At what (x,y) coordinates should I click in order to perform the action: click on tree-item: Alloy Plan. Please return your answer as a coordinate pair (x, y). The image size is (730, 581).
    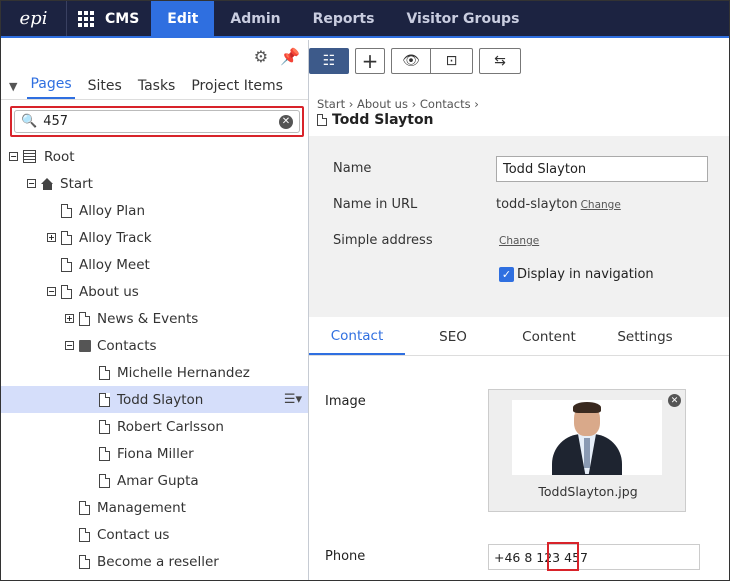
    Looking at the image, I should click on (154, 210).